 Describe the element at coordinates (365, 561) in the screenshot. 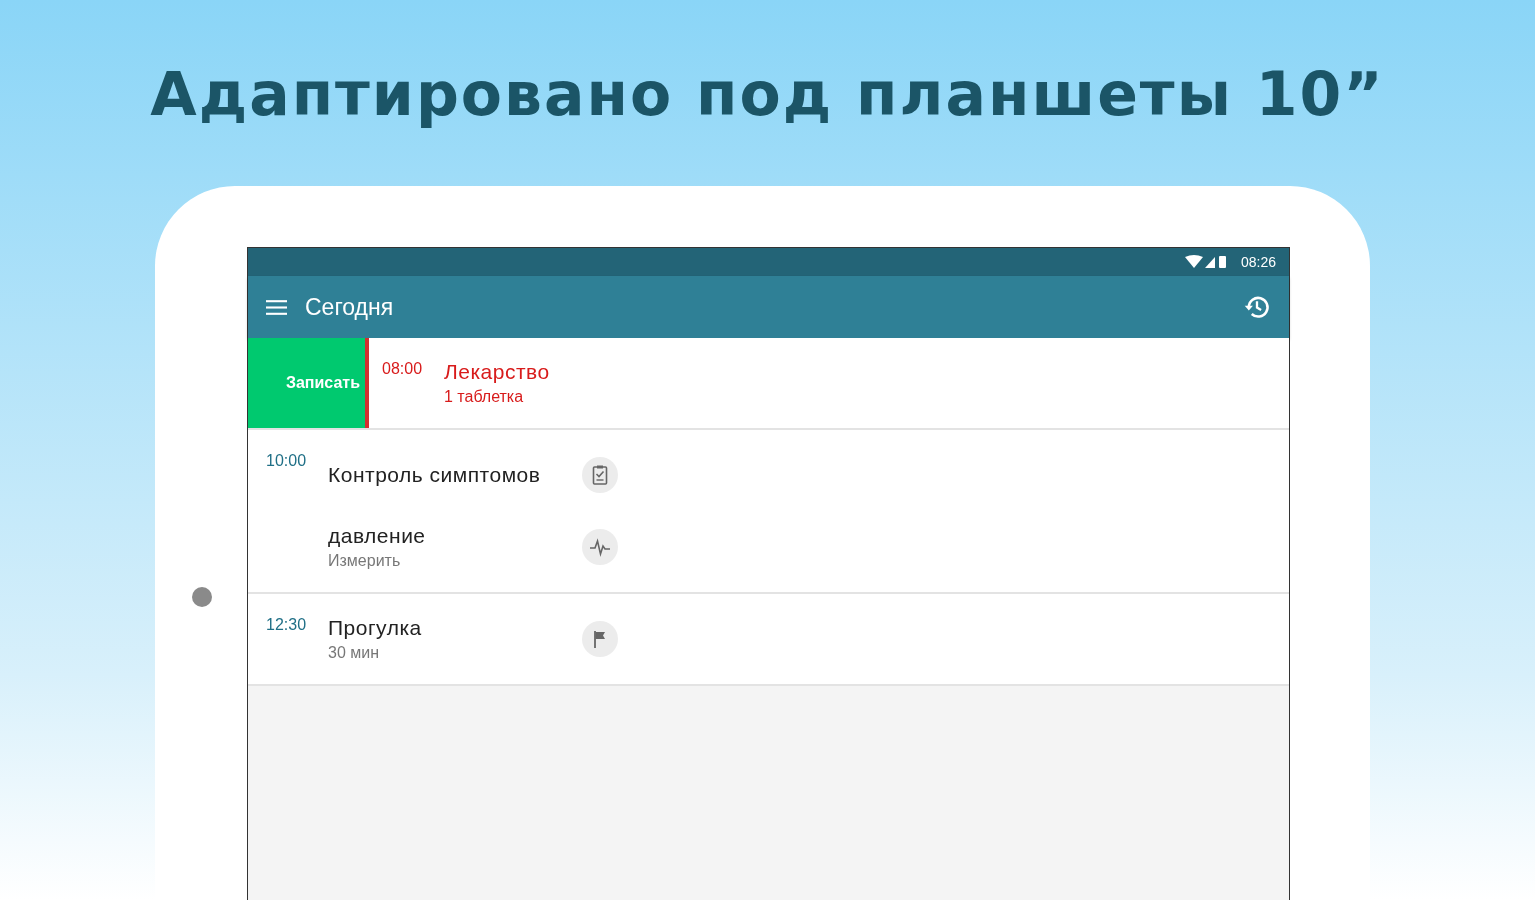

I see `entry-subtitle: Измерить` at that location.